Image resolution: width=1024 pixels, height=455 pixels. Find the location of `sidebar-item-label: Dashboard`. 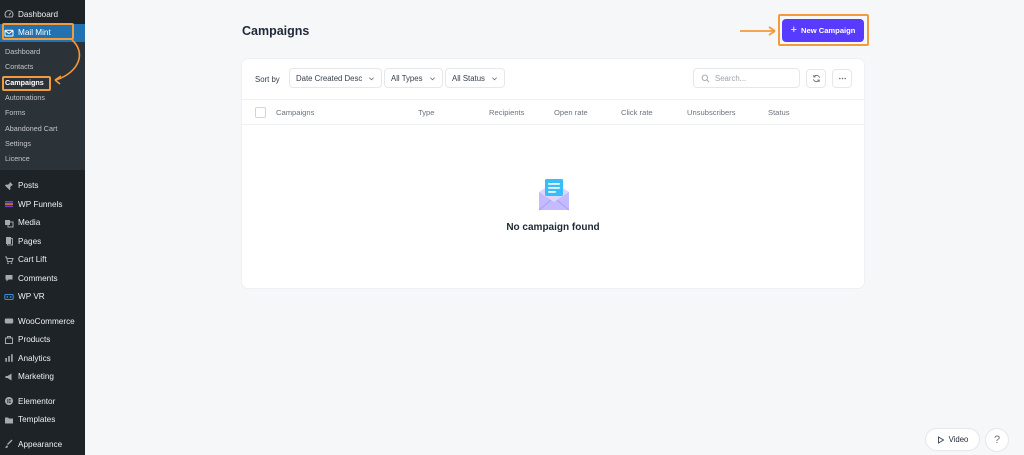

sidebar-item-label: Dashboard is located at coordinates (38, 14).